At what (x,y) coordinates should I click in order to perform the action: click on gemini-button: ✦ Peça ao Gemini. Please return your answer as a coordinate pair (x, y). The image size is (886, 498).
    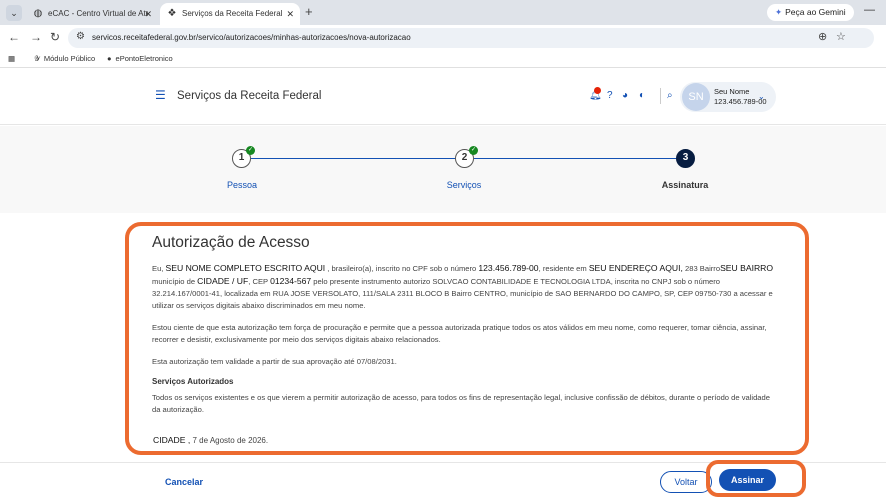
    Looking at the image, I should click on (810, 12).